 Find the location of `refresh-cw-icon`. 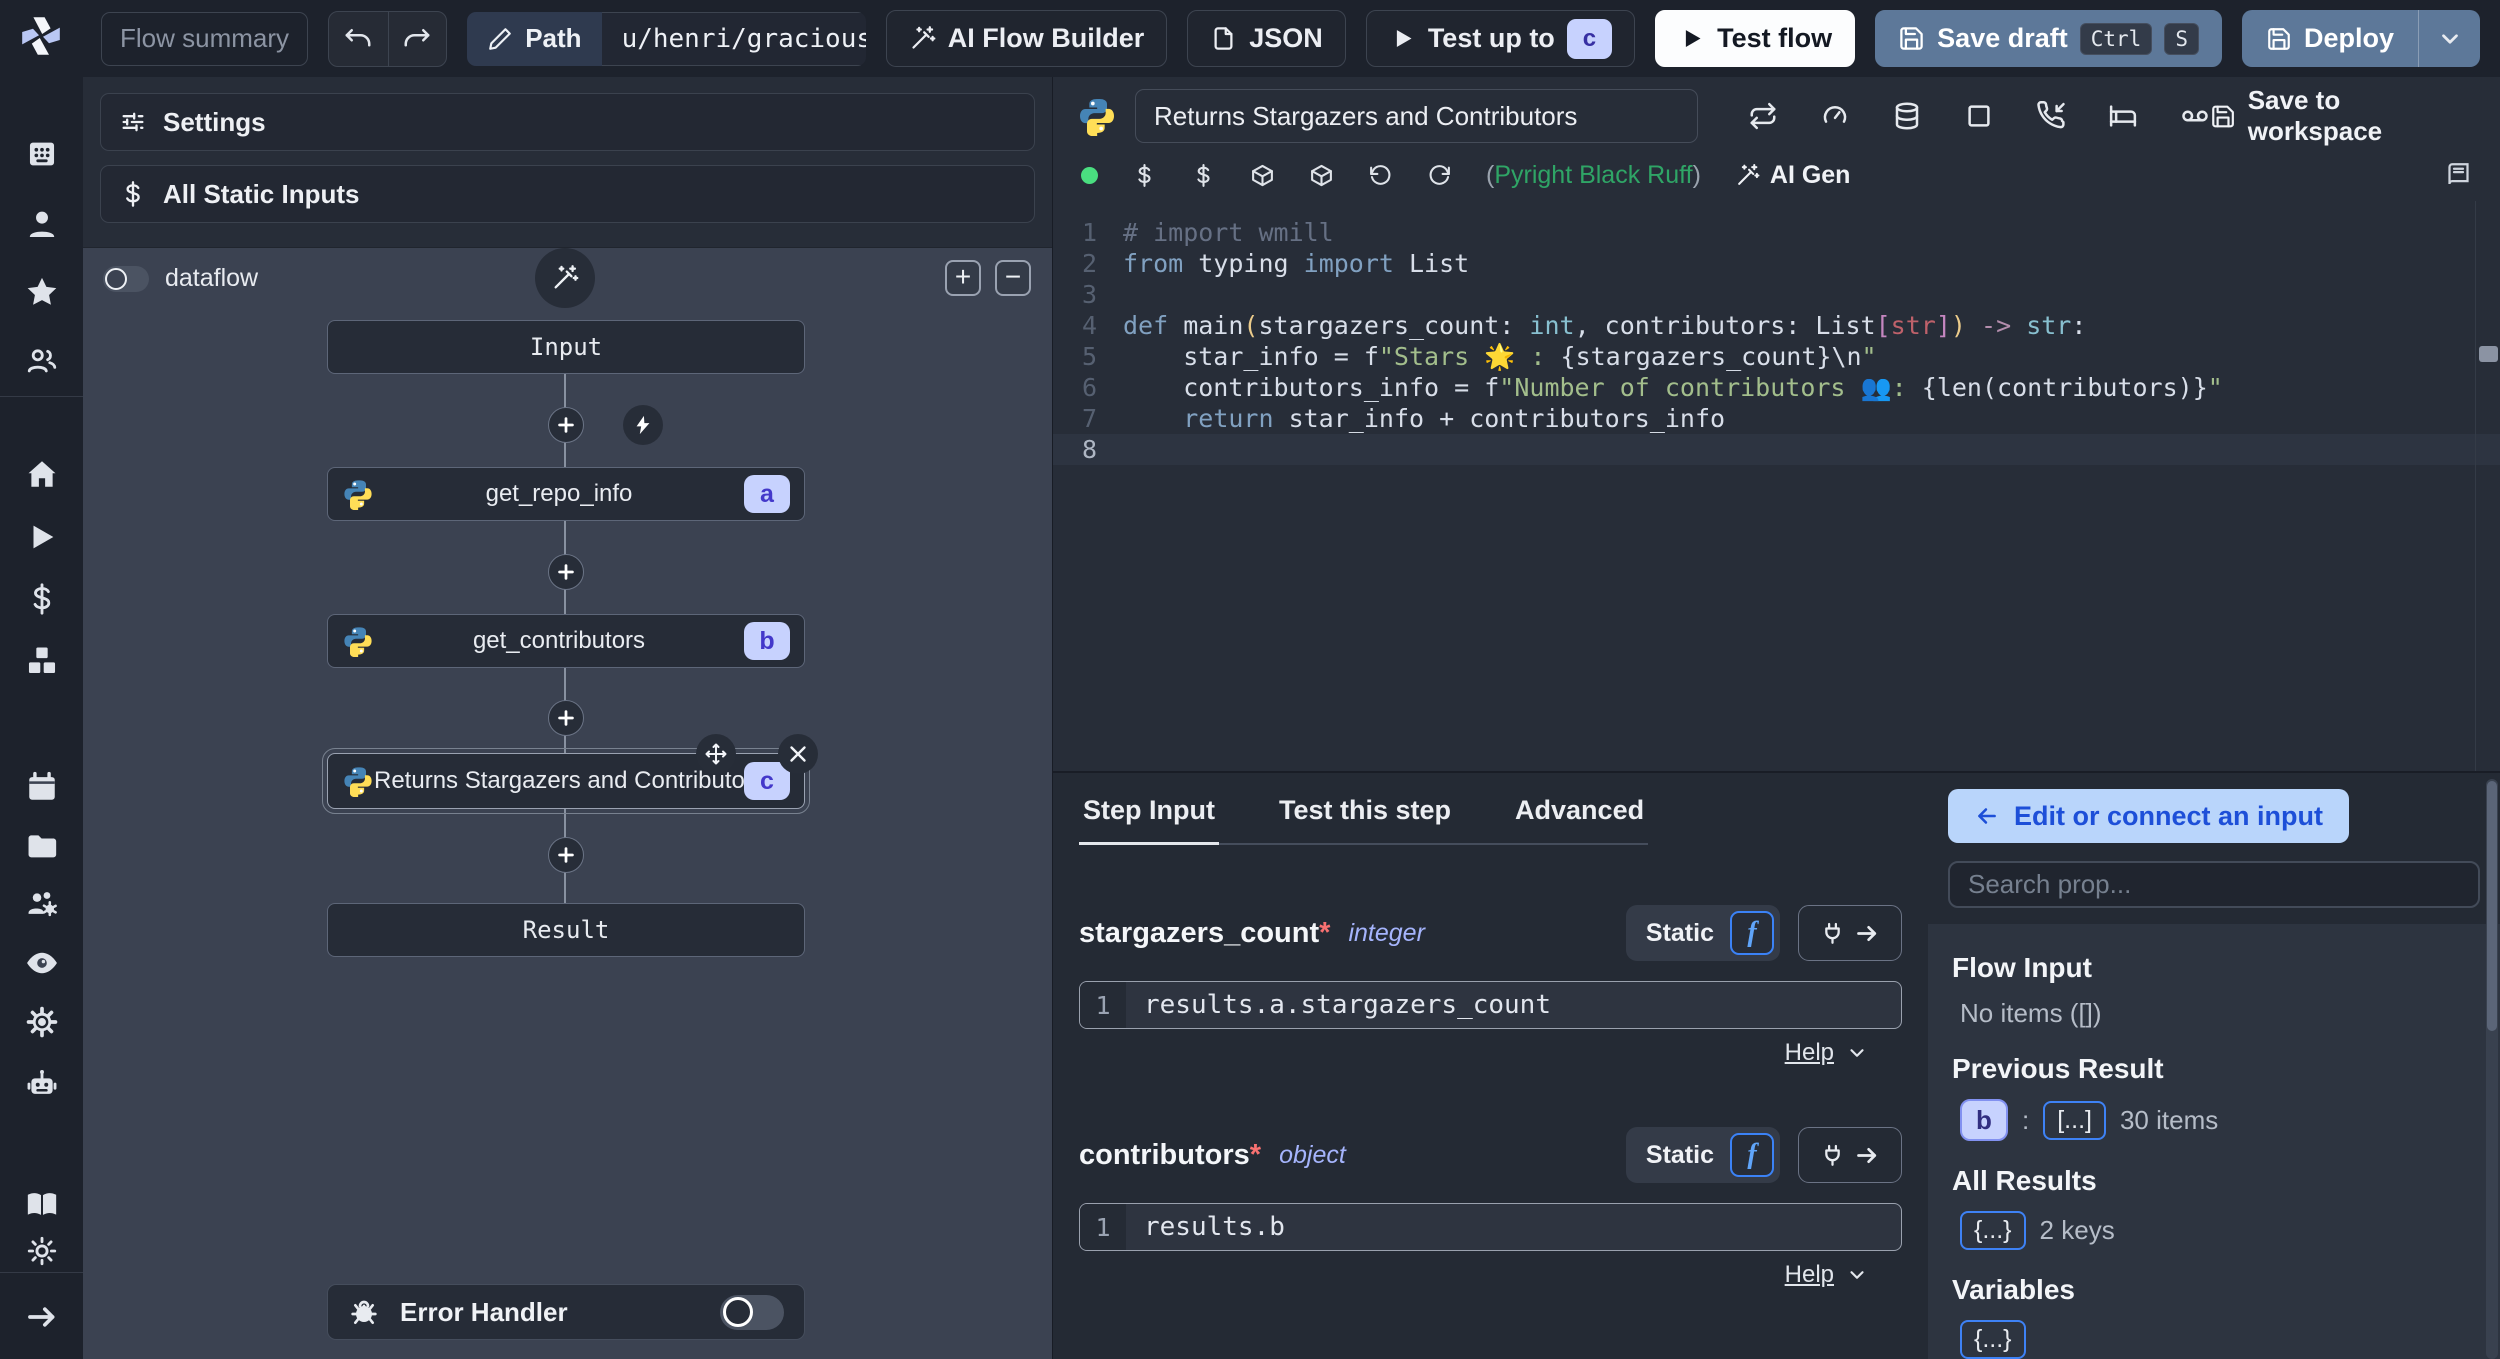

refresh-cw-icon is located at coordinates (1439, 175).